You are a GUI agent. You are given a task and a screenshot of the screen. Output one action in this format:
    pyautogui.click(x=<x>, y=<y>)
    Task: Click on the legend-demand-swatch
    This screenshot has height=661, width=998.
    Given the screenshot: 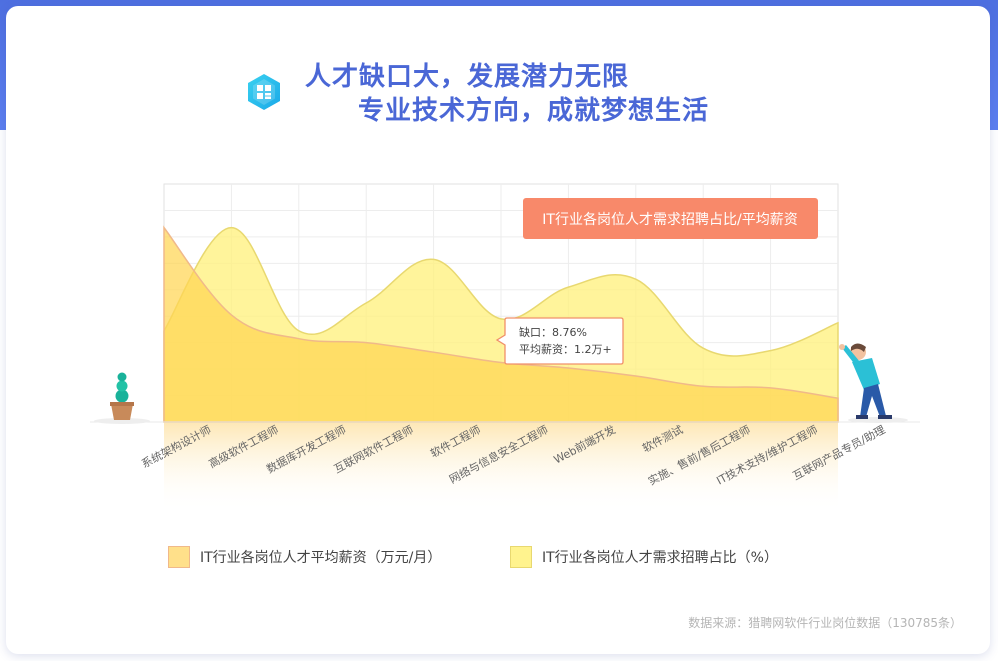 What is the action you would take?
    pyautogui.click(x=521, y=557)
    